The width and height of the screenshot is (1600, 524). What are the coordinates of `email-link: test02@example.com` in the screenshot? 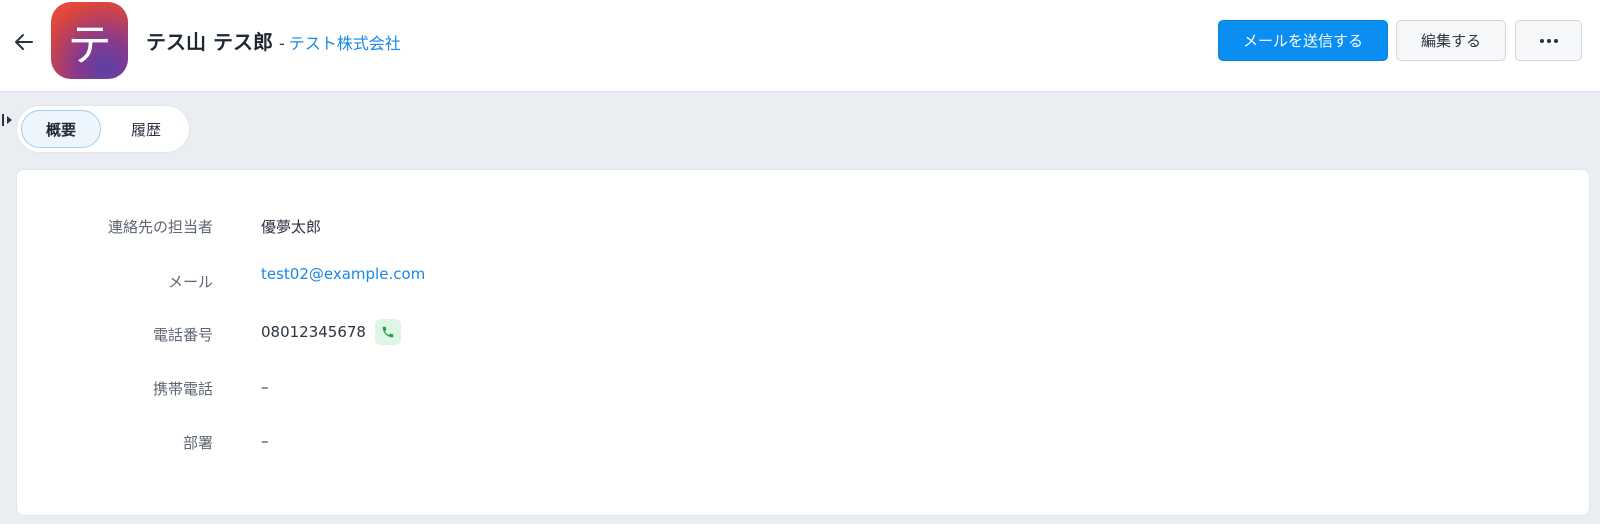 It's located at (343, 274).